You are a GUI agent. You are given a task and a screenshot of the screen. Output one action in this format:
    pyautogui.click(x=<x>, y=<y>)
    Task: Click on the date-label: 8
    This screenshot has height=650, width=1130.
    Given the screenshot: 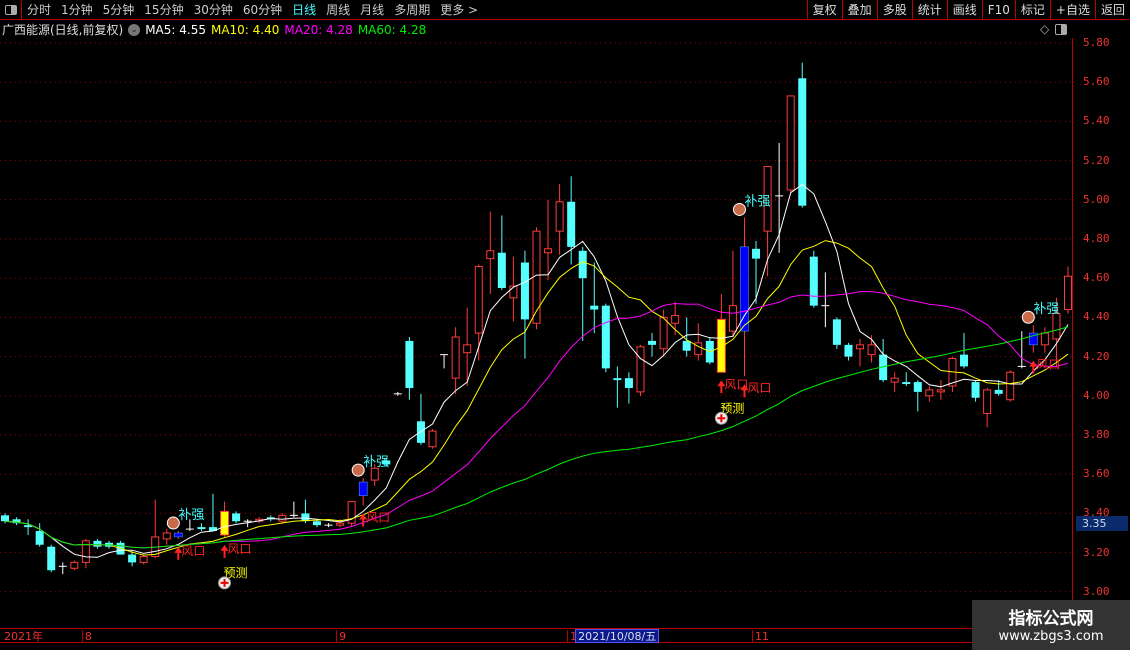 What is the action you would take?
    pyautogui.click(x=86, y=636)
    